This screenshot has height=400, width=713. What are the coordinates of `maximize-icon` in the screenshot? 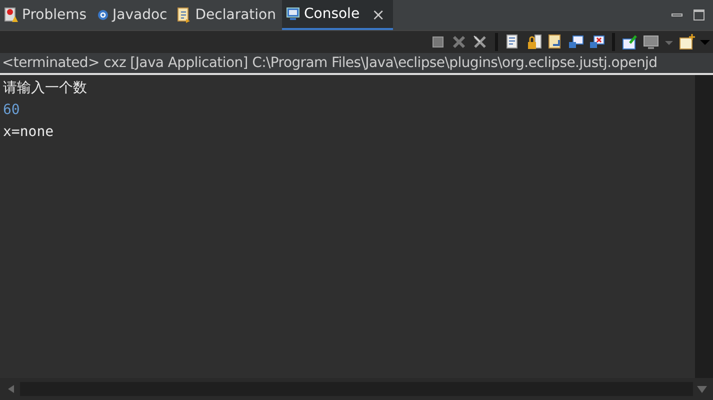 It's located at (699, 15).